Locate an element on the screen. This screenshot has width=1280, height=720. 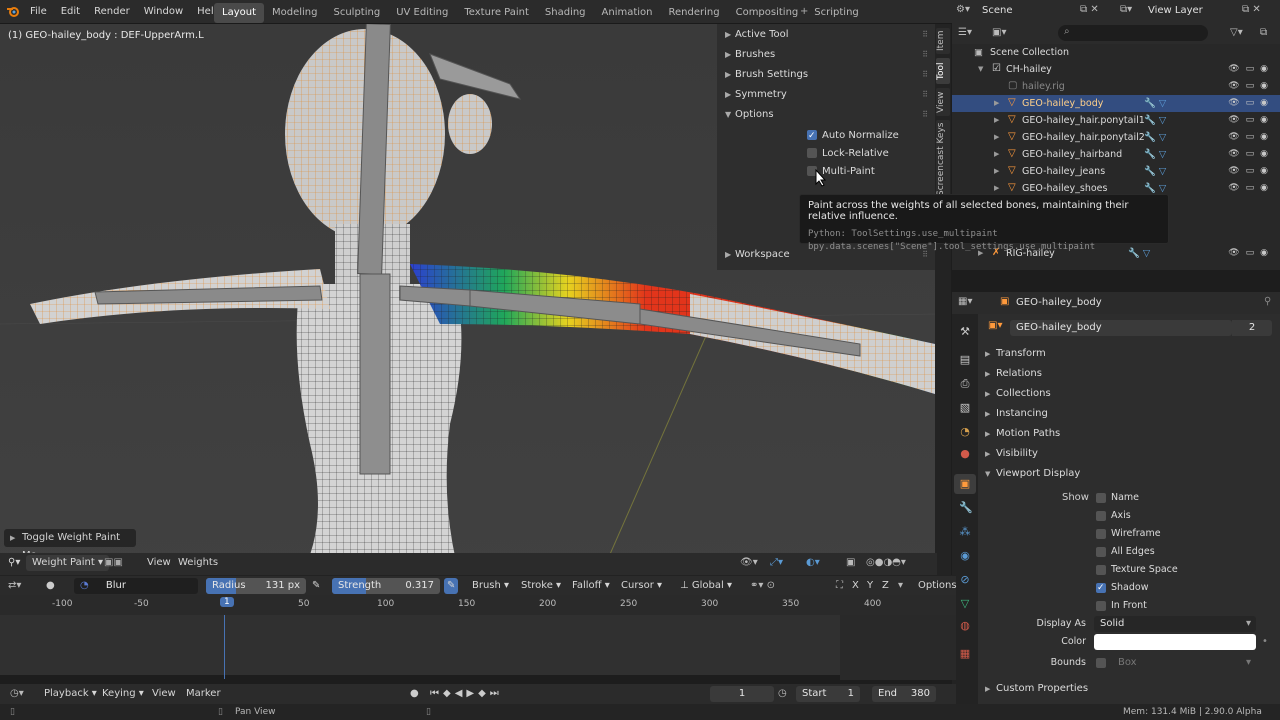
texture-tab-icon: ▦ is located at coordinates (965, 654).